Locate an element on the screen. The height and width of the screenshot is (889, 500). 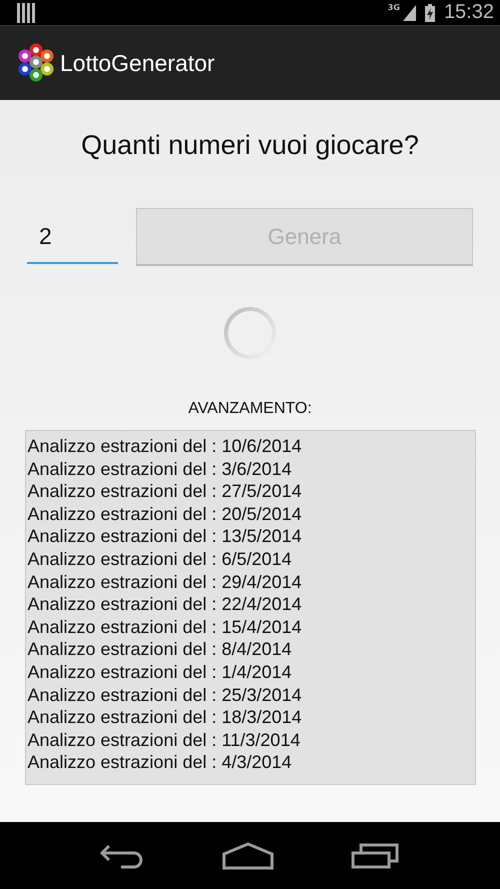
recent-apps-icon is located at coordinates (376, 855).